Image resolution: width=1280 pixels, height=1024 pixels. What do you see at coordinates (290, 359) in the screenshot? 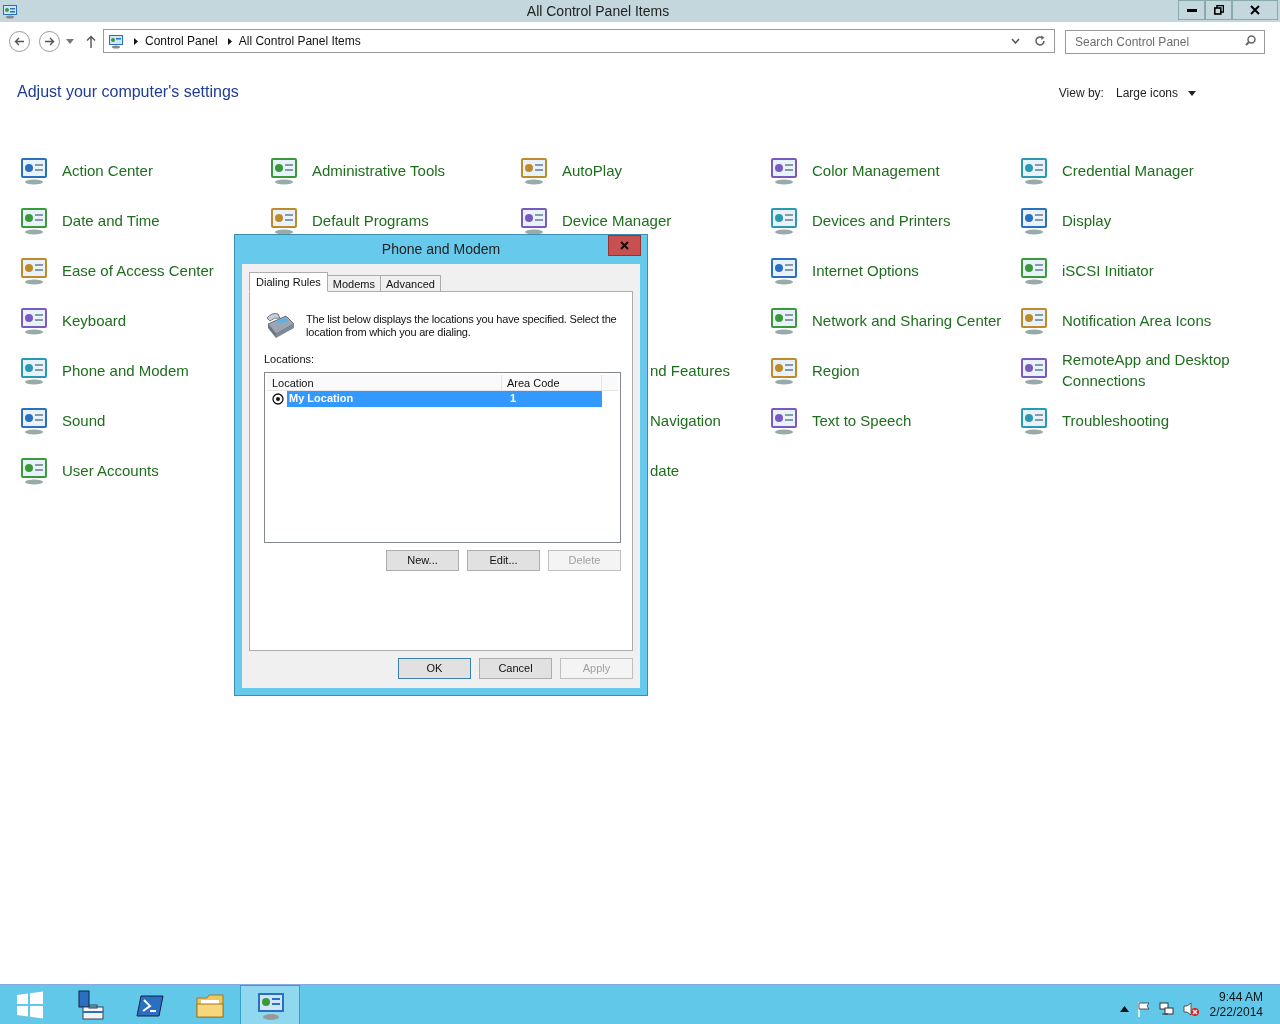
I see `locations-label: Locations:` at bounding box center [290, 359].